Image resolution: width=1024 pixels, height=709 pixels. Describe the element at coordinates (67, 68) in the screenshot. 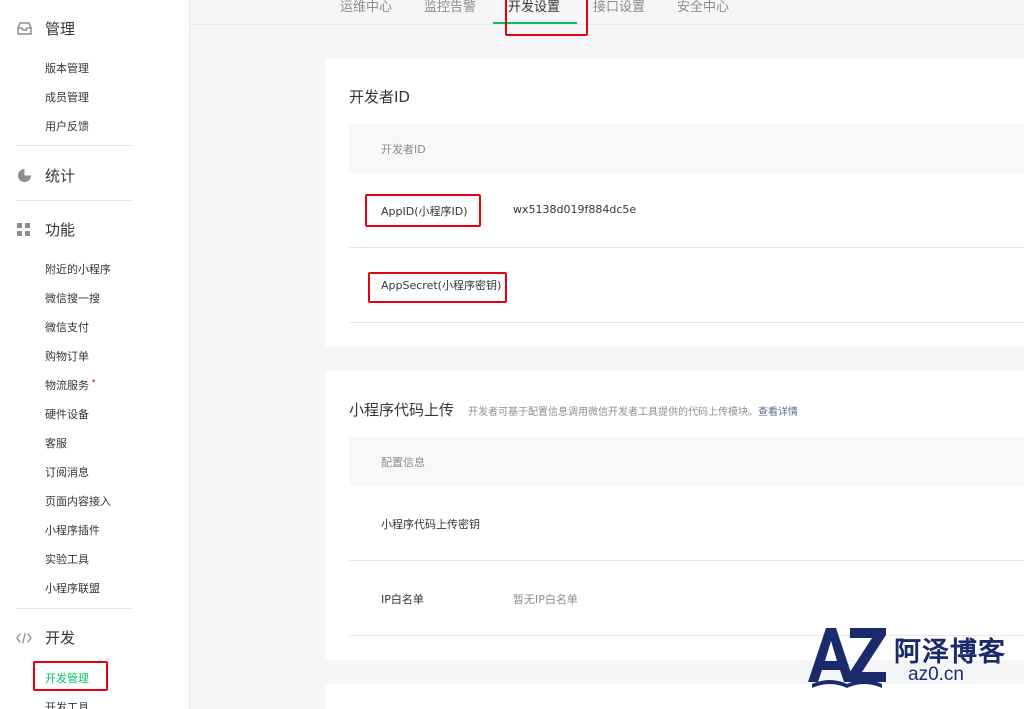

I see `sidebar-item-version: 版本管理` at that location.